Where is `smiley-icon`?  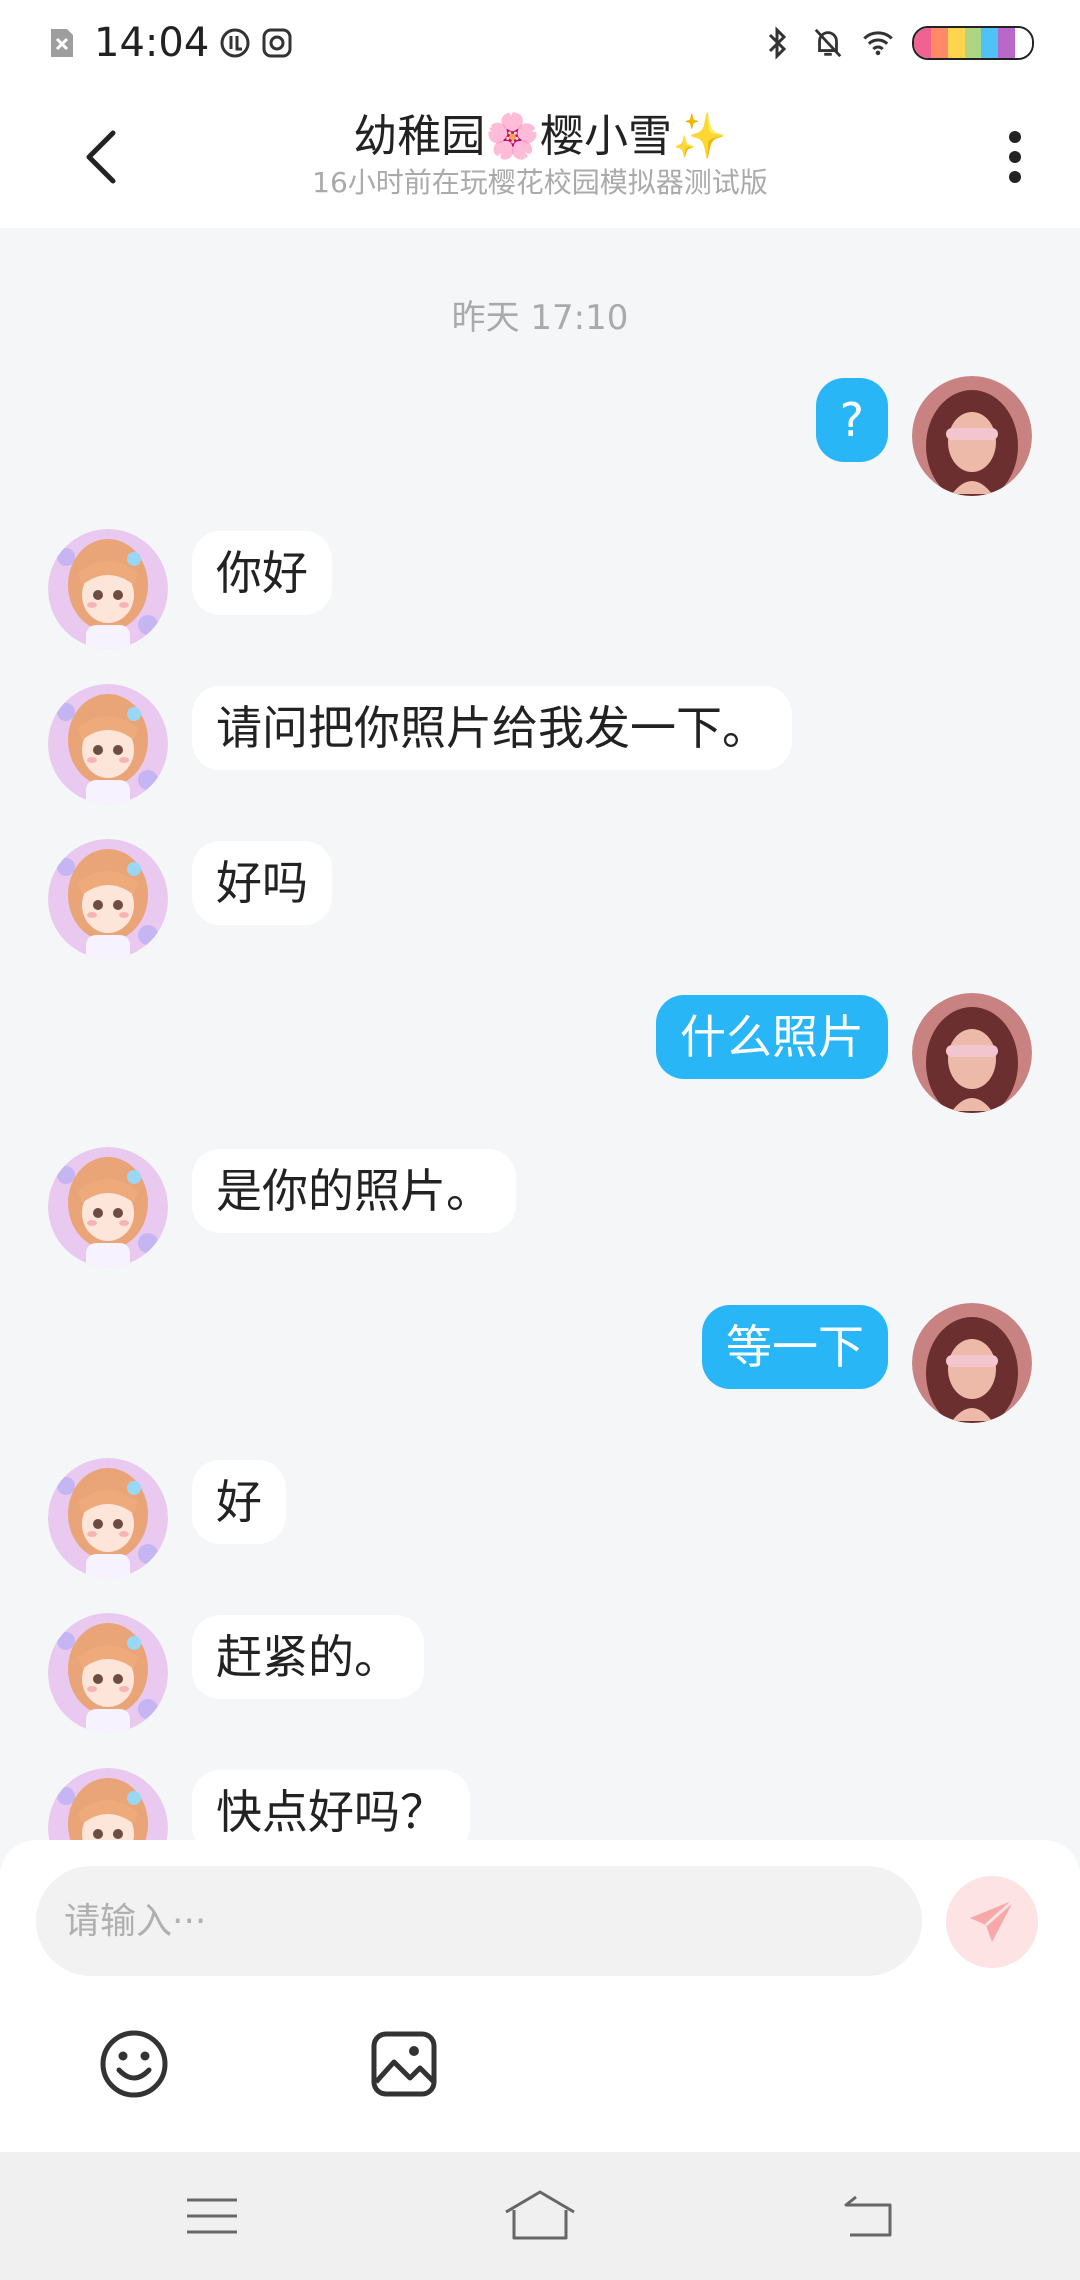
smiley-icon is located at coordinates (134, 2064).